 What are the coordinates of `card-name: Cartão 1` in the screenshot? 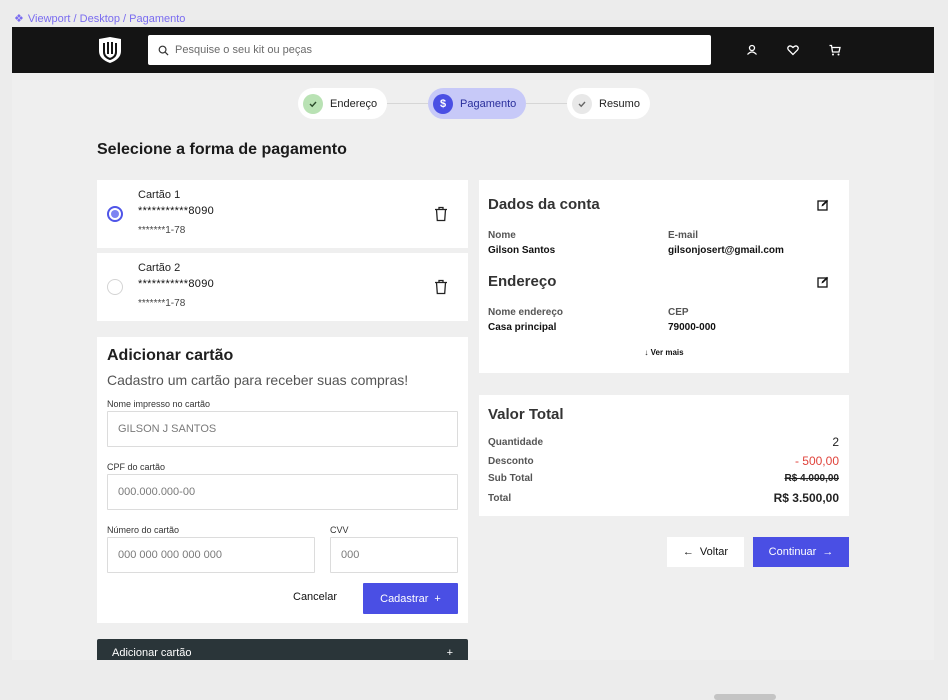 It's located at (159, 195).